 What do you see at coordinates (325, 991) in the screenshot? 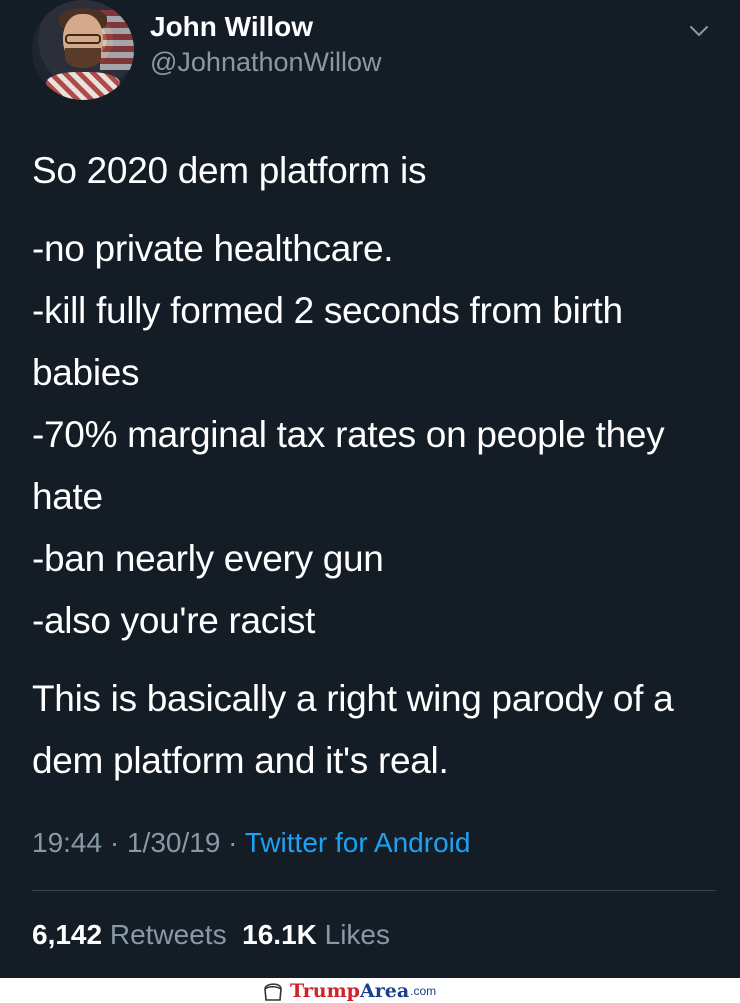
I see `watermark-brand-part1: Trump` at bounding box center [325, 991].